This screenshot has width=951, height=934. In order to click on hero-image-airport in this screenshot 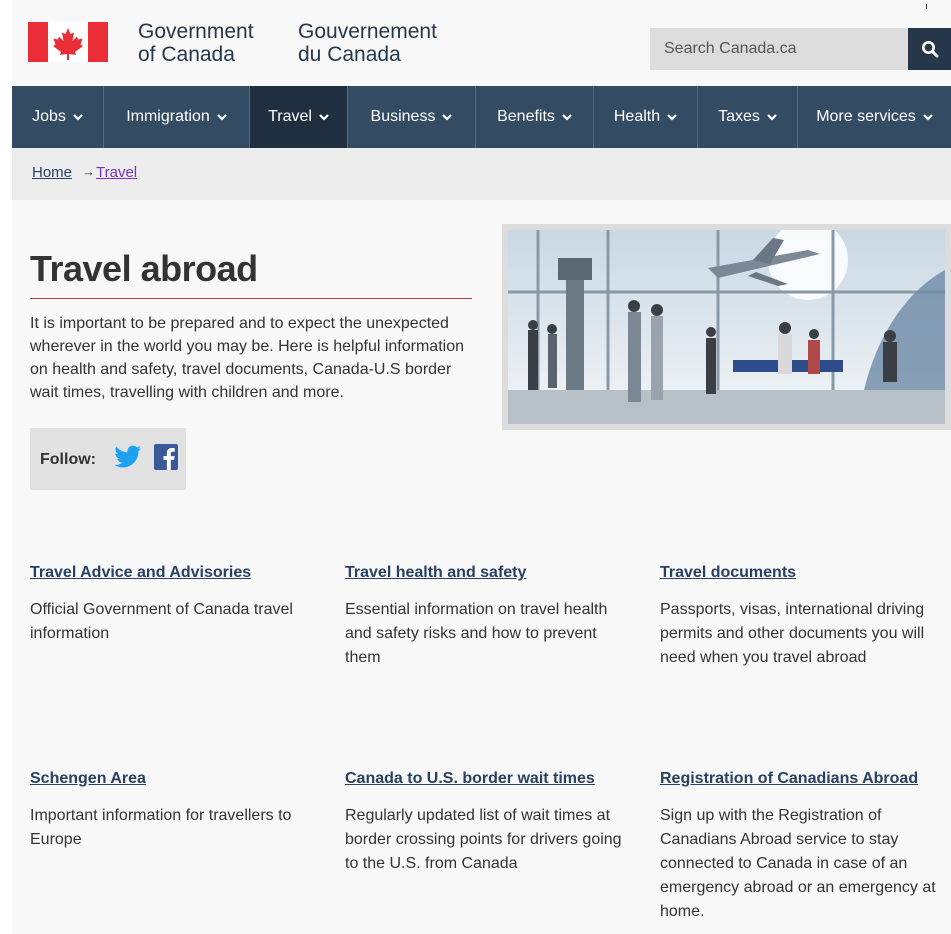, I will do `click(726, 327)`.